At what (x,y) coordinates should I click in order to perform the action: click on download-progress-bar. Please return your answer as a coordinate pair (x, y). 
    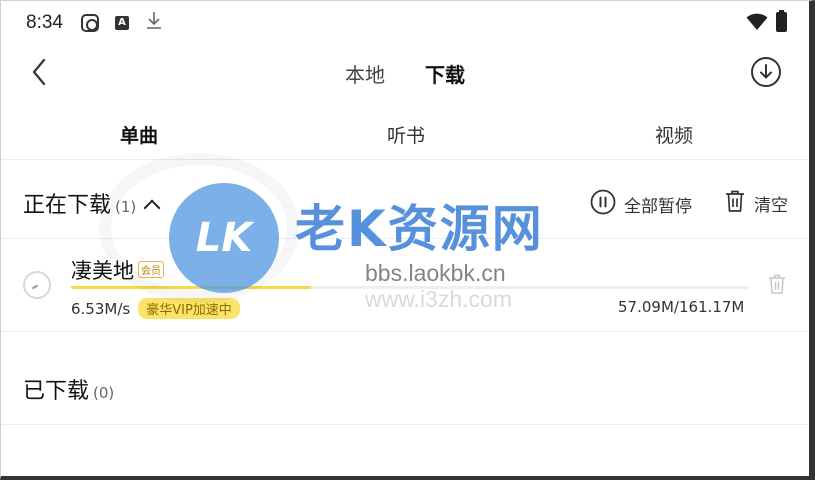
    Looking at the image, I should click on (410, 287).